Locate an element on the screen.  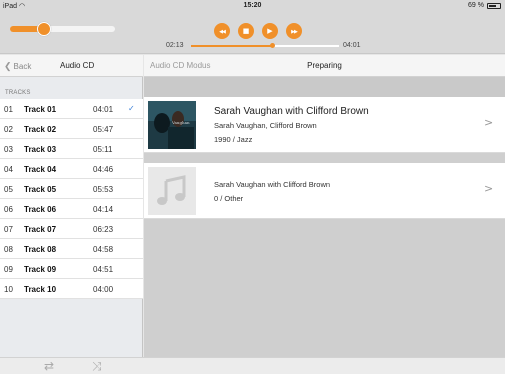
track-row: 09 Track 09 04:51 is located at coordinates (71, 269).